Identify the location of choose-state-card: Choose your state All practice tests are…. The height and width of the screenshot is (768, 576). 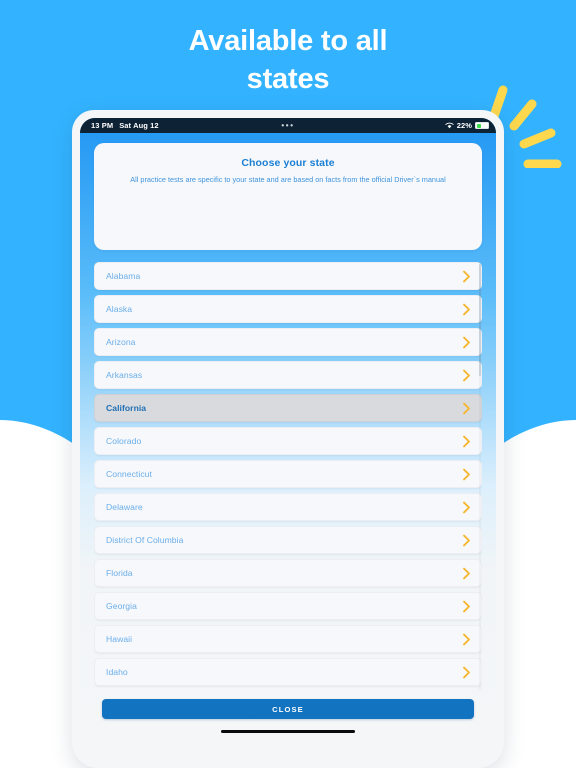
(288, 196).